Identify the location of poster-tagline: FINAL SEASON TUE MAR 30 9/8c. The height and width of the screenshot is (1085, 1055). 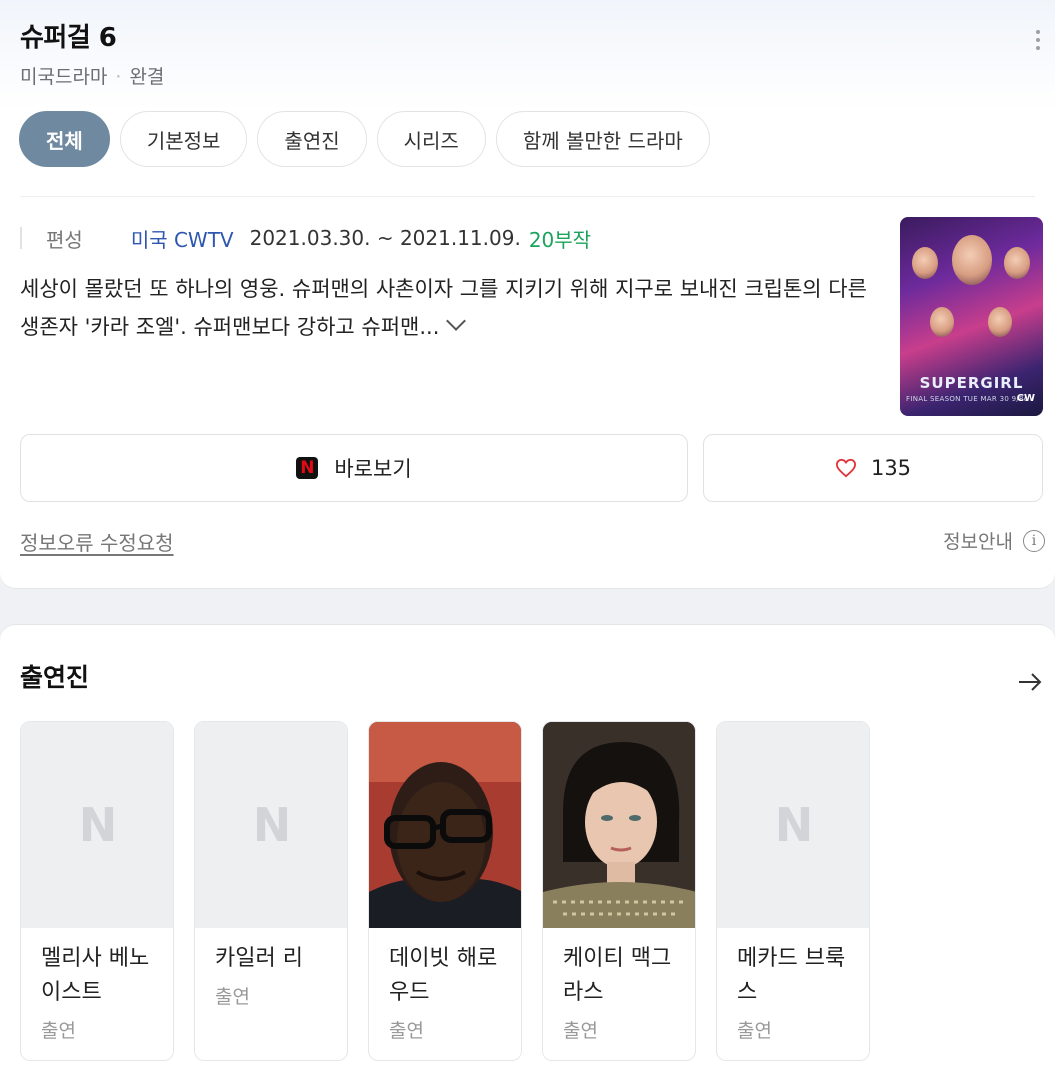
(967, 399).